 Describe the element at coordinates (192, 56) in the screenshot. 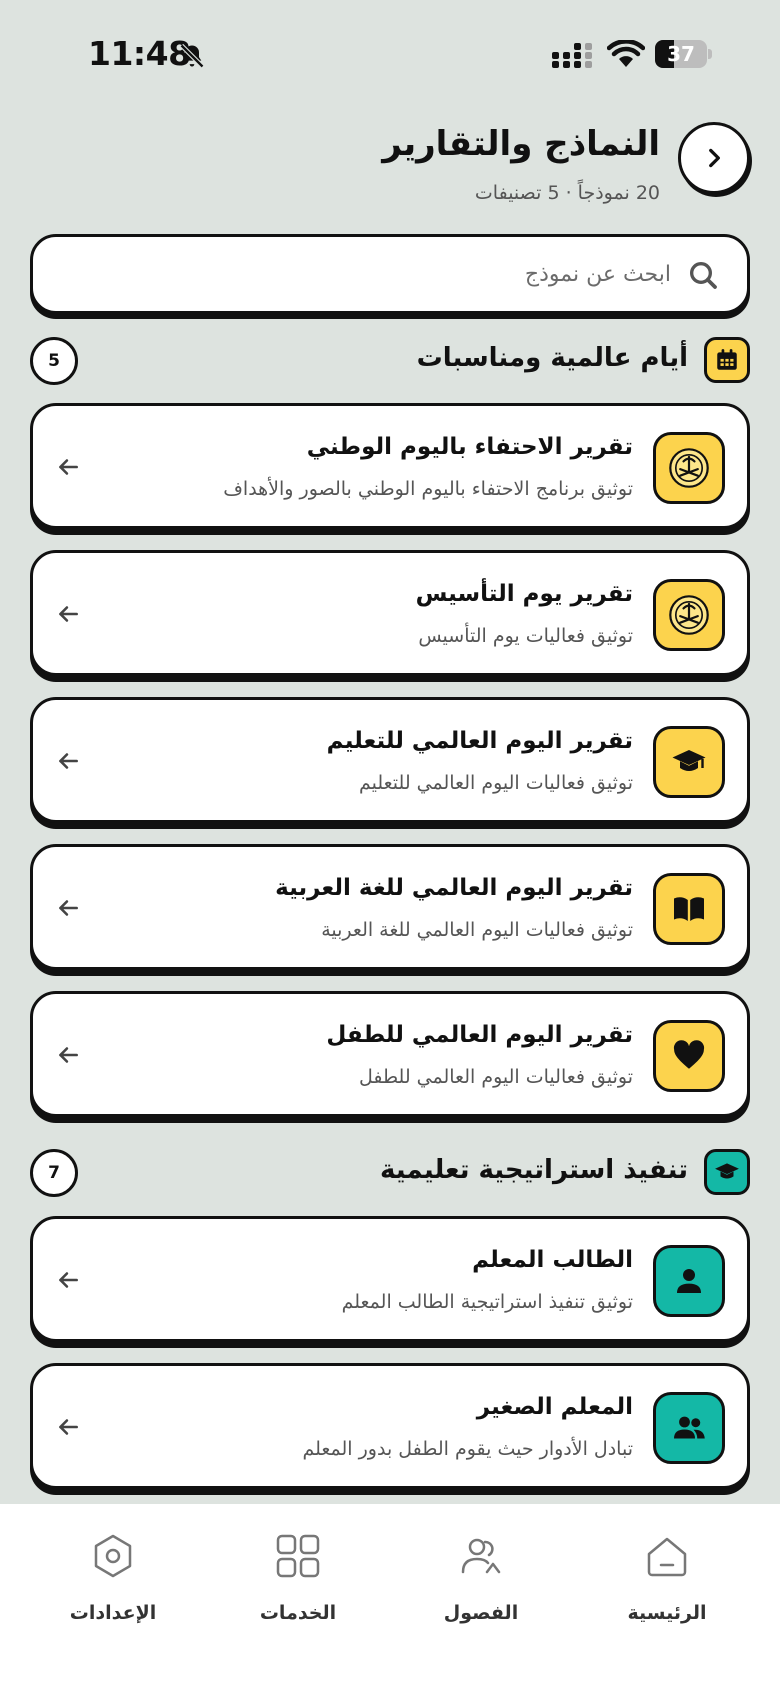

I see `bell-off-icon` at that location.